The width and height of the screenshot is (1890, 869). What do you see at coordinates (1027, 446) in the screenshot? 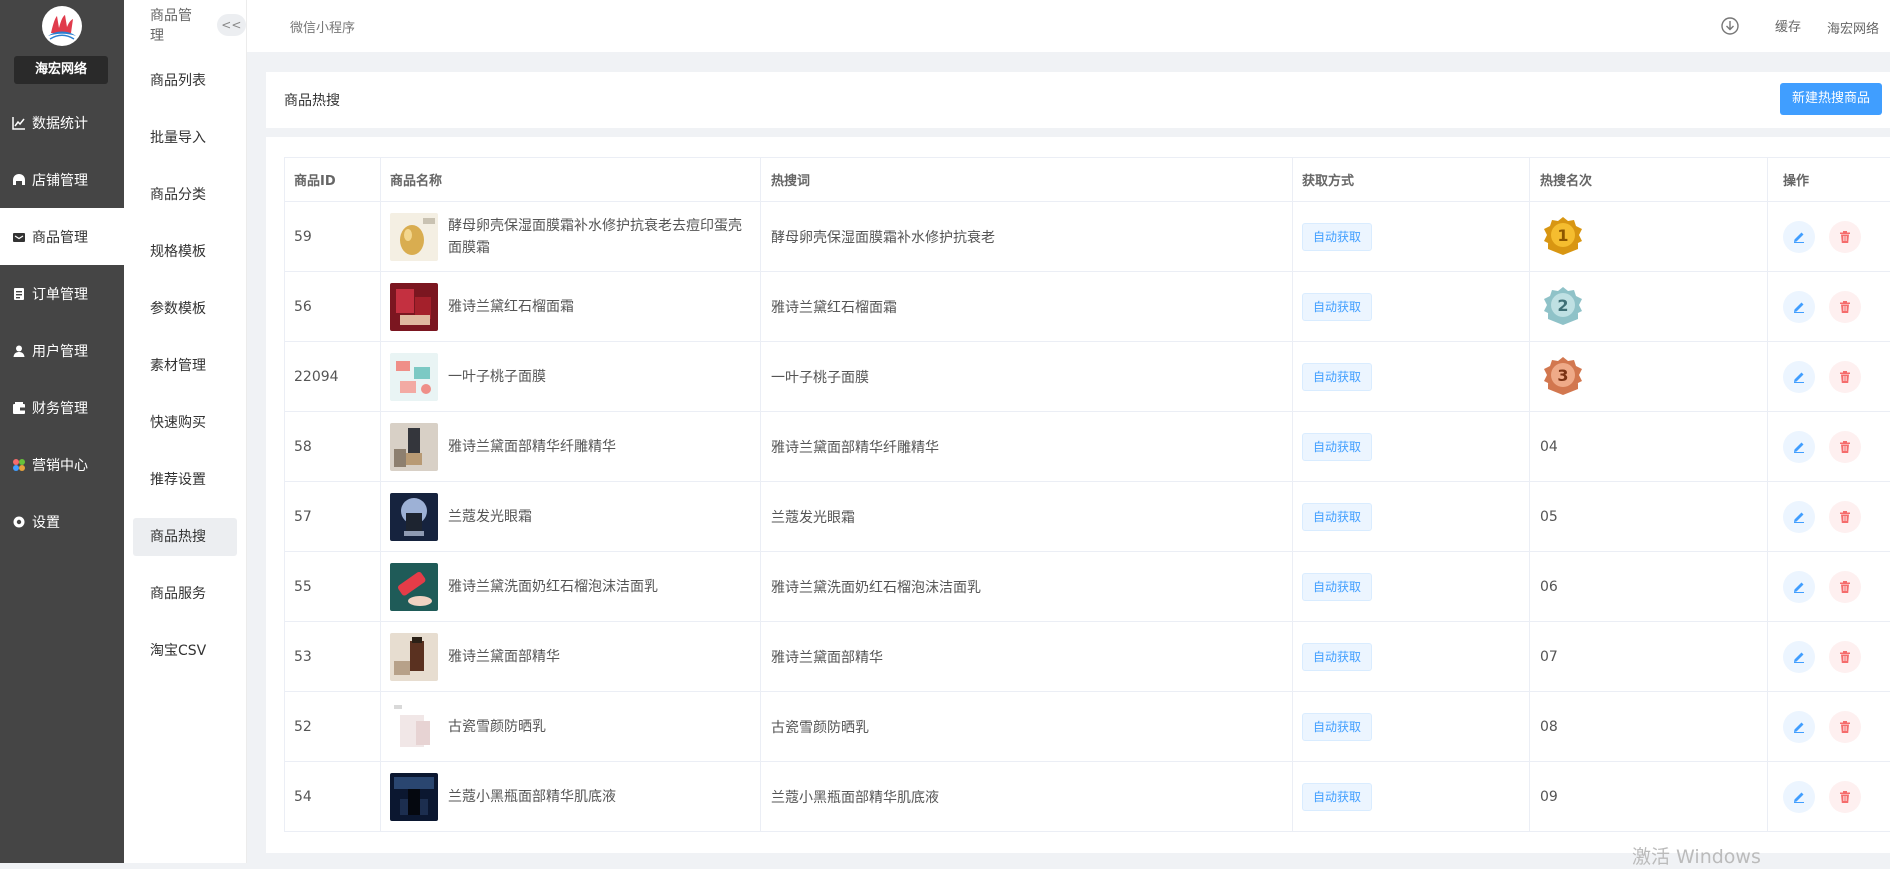
I see `cell-hot-keyword: 雅诗兰黛面部精华纤雕精华` at bounding box center [1027, 446].